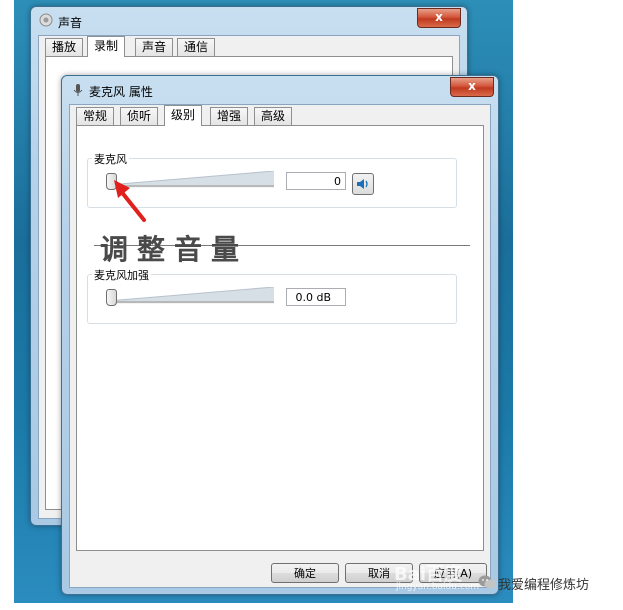 This screenshot has height=610, width=623. Describe the element at coordinates (229, 116) in the screenshot. I see `tab-enhancements: 增强` at that location.